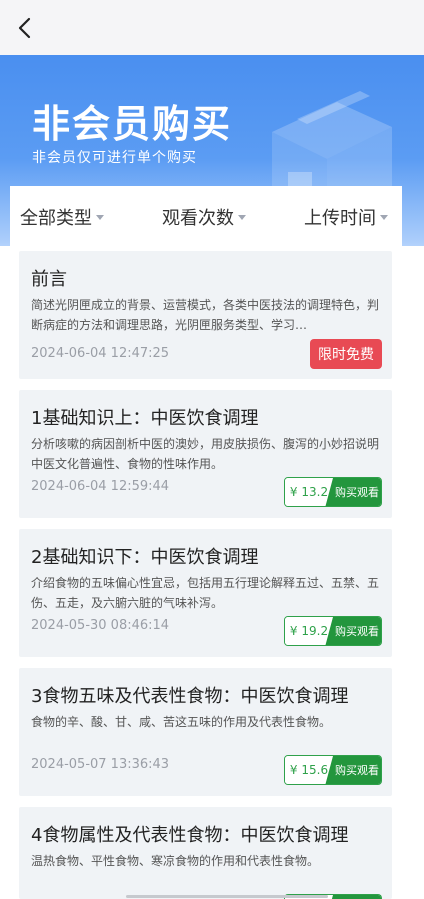  I want to click on filter-upload-time-label: 上传时间, so click(340, 218).